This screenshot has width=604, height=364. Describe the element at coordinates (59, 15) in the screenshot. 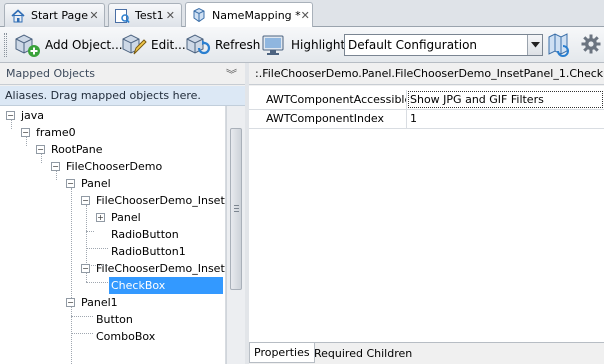

I see `tab-label: Start Page` at that location.